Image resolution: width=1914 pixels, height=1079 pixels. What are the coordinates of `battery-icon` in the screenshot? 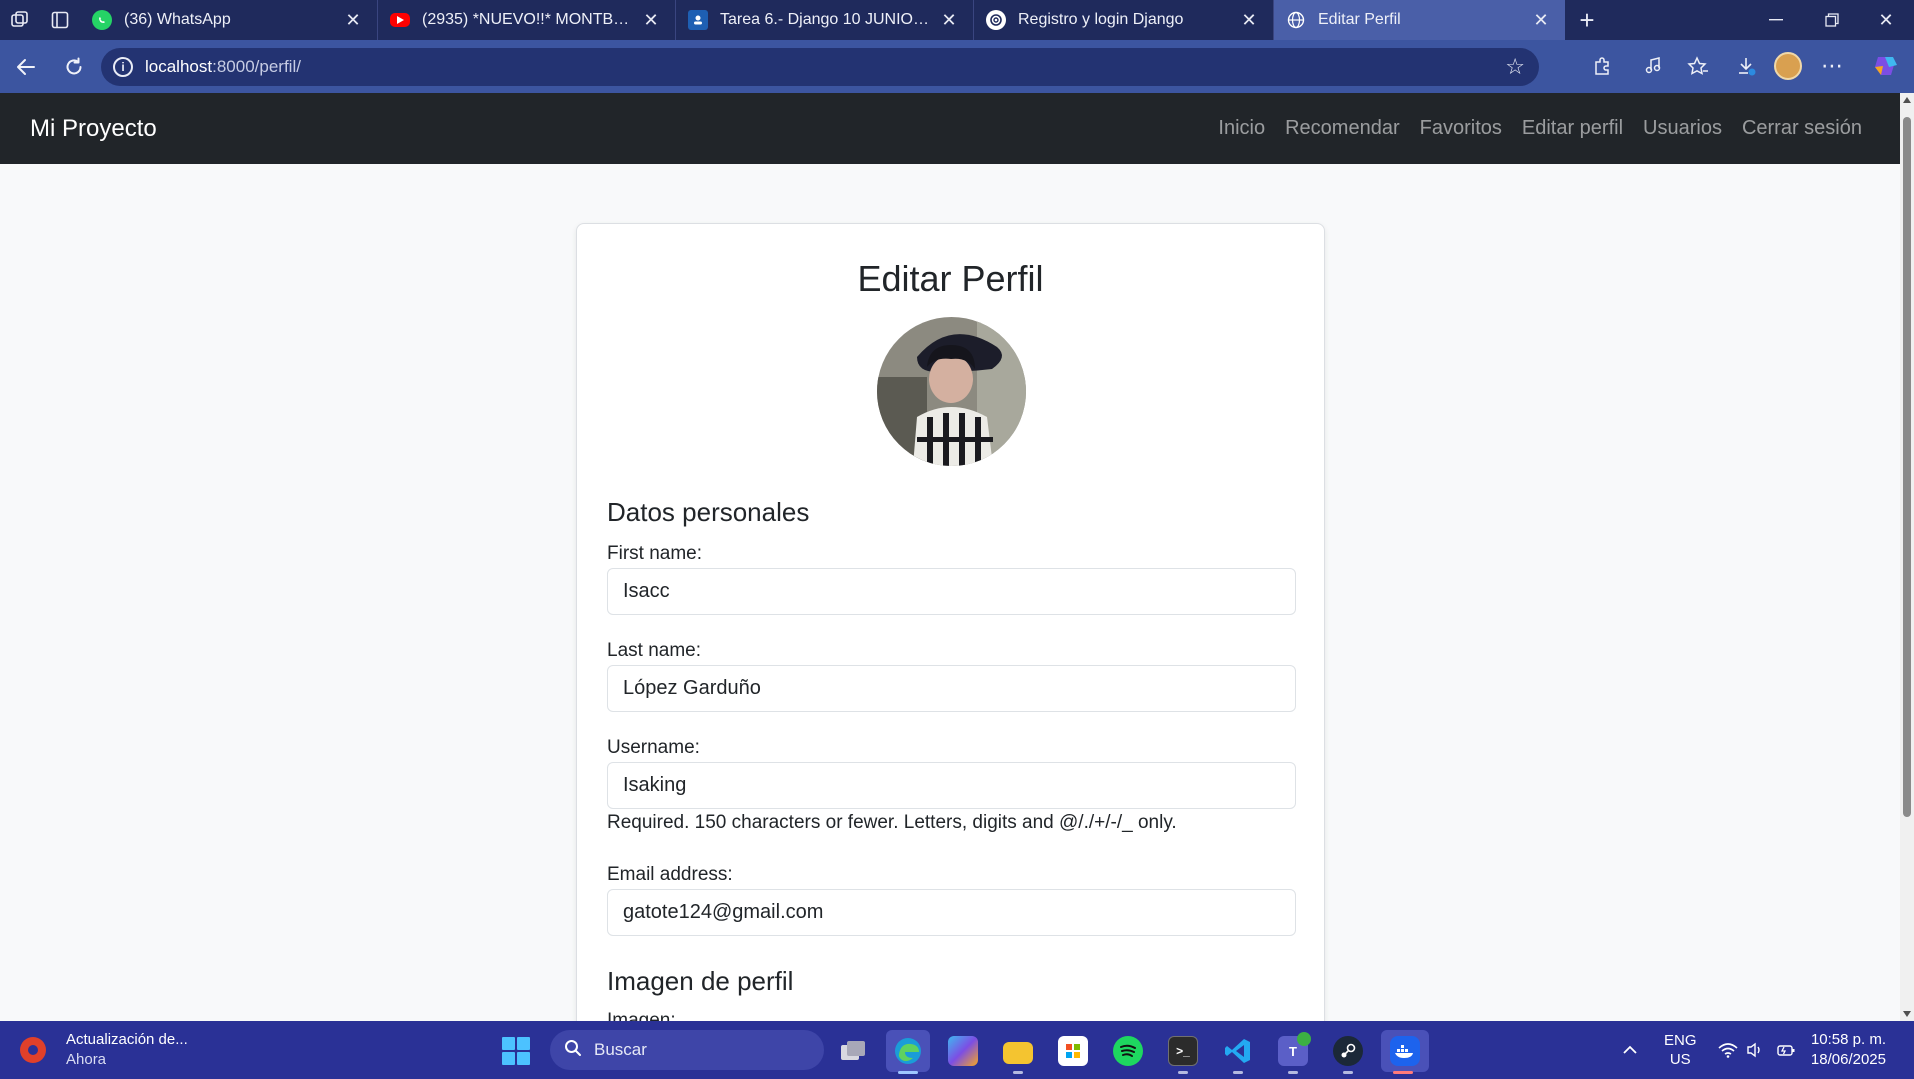 It's located at (1786, 1050).